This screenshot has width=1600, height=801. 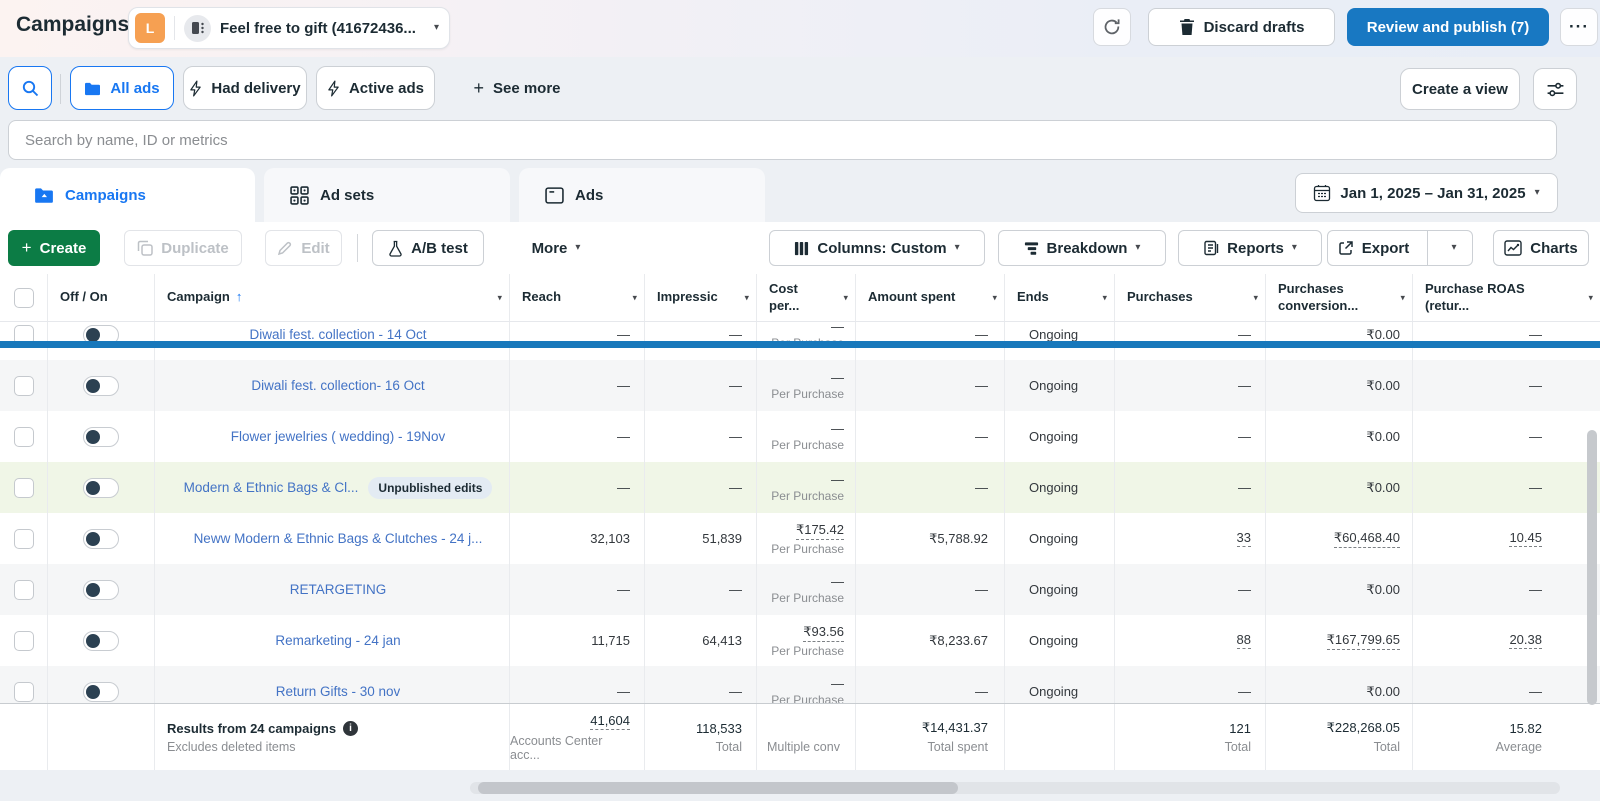 I want to click on header-ends: Ends ▾, so click(x=1060, y=297).